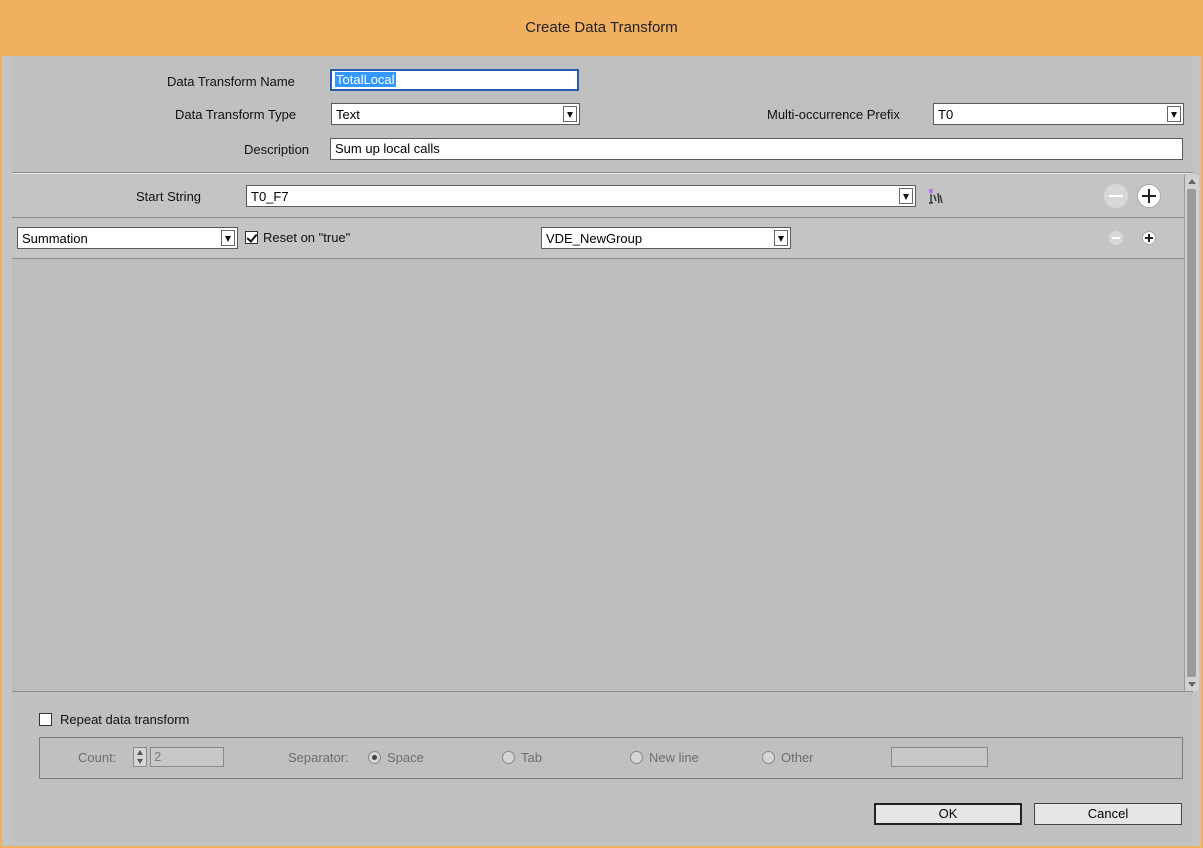 The height and width of the screenshot is (848, 1203). What do you see at coordinates (1192, 684) in the screenshot?
I see `scroll-down-icon` at bounding box center [1192, 684].